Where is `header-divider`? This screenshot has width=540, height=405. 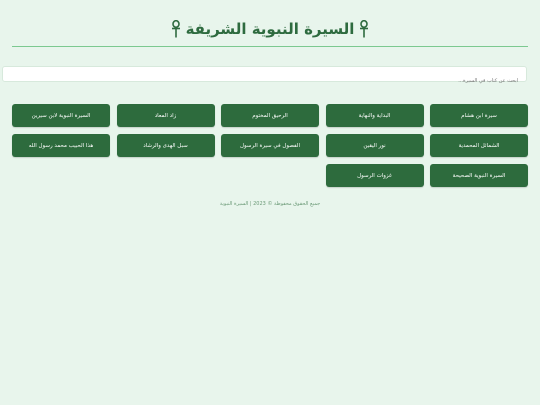
header-divider is located at coordinates (270, 46).